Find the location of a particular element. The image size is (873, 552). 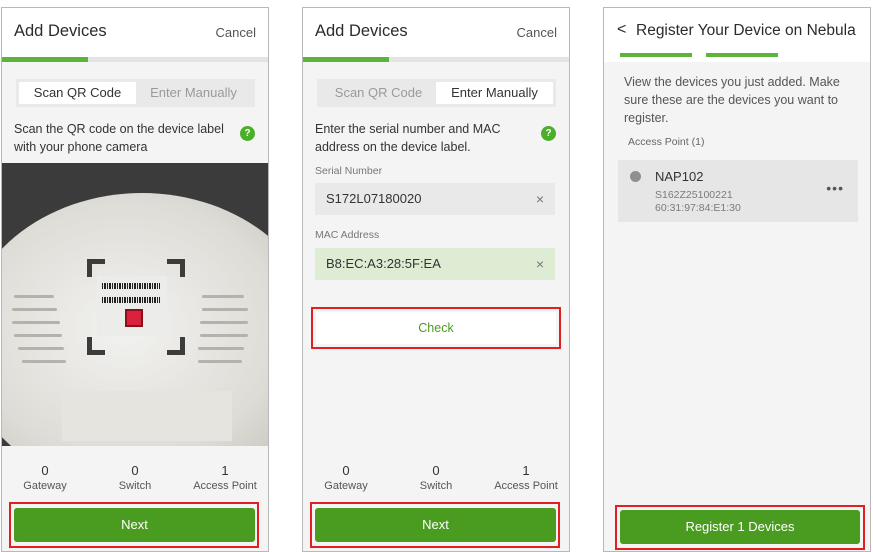

device-serial: S162Z25100221 is located at coordinates (694, 195).